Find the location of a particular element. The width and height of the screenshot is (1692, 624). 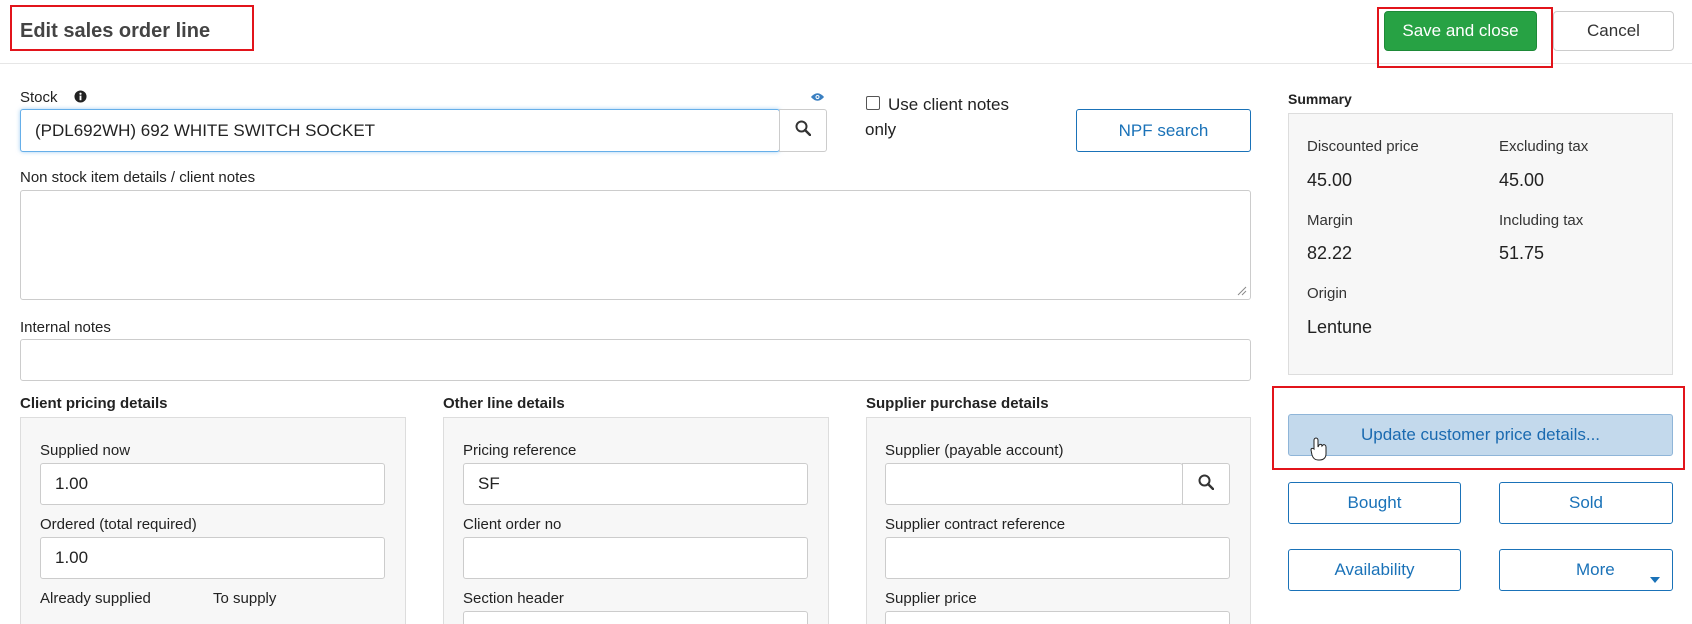

other-line-title: Other line details is located at coordinates (504, 403).